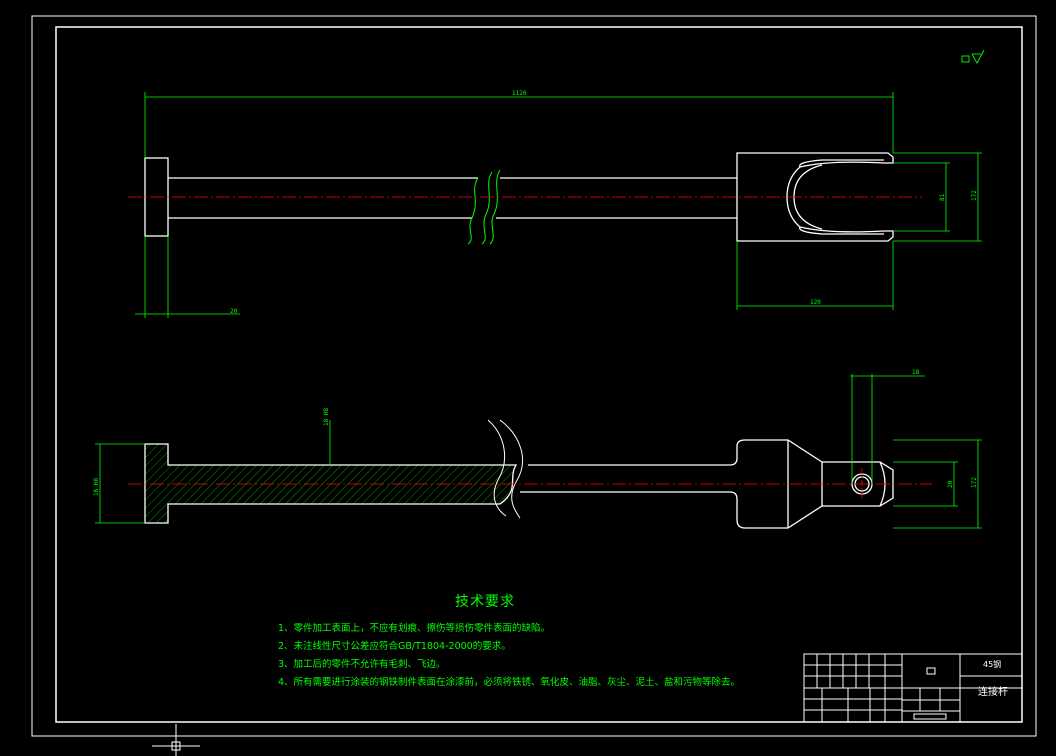 The height and width of the screenshot is (756, 1056). Describe the element at coordinates (485, 602) in the screenshot. I see `technical-requirements-title: 技术要求` at that location.